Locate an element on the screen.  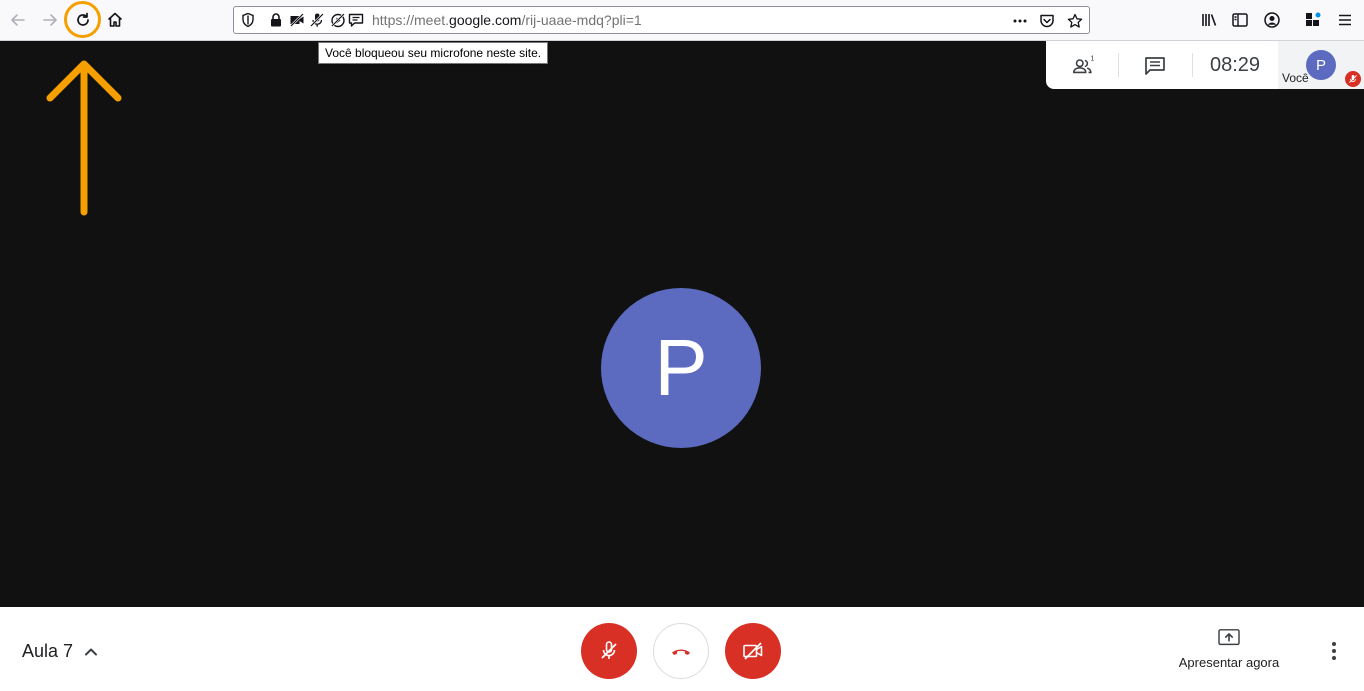
camera-blocked-icon is located at coordinates (297, 20).